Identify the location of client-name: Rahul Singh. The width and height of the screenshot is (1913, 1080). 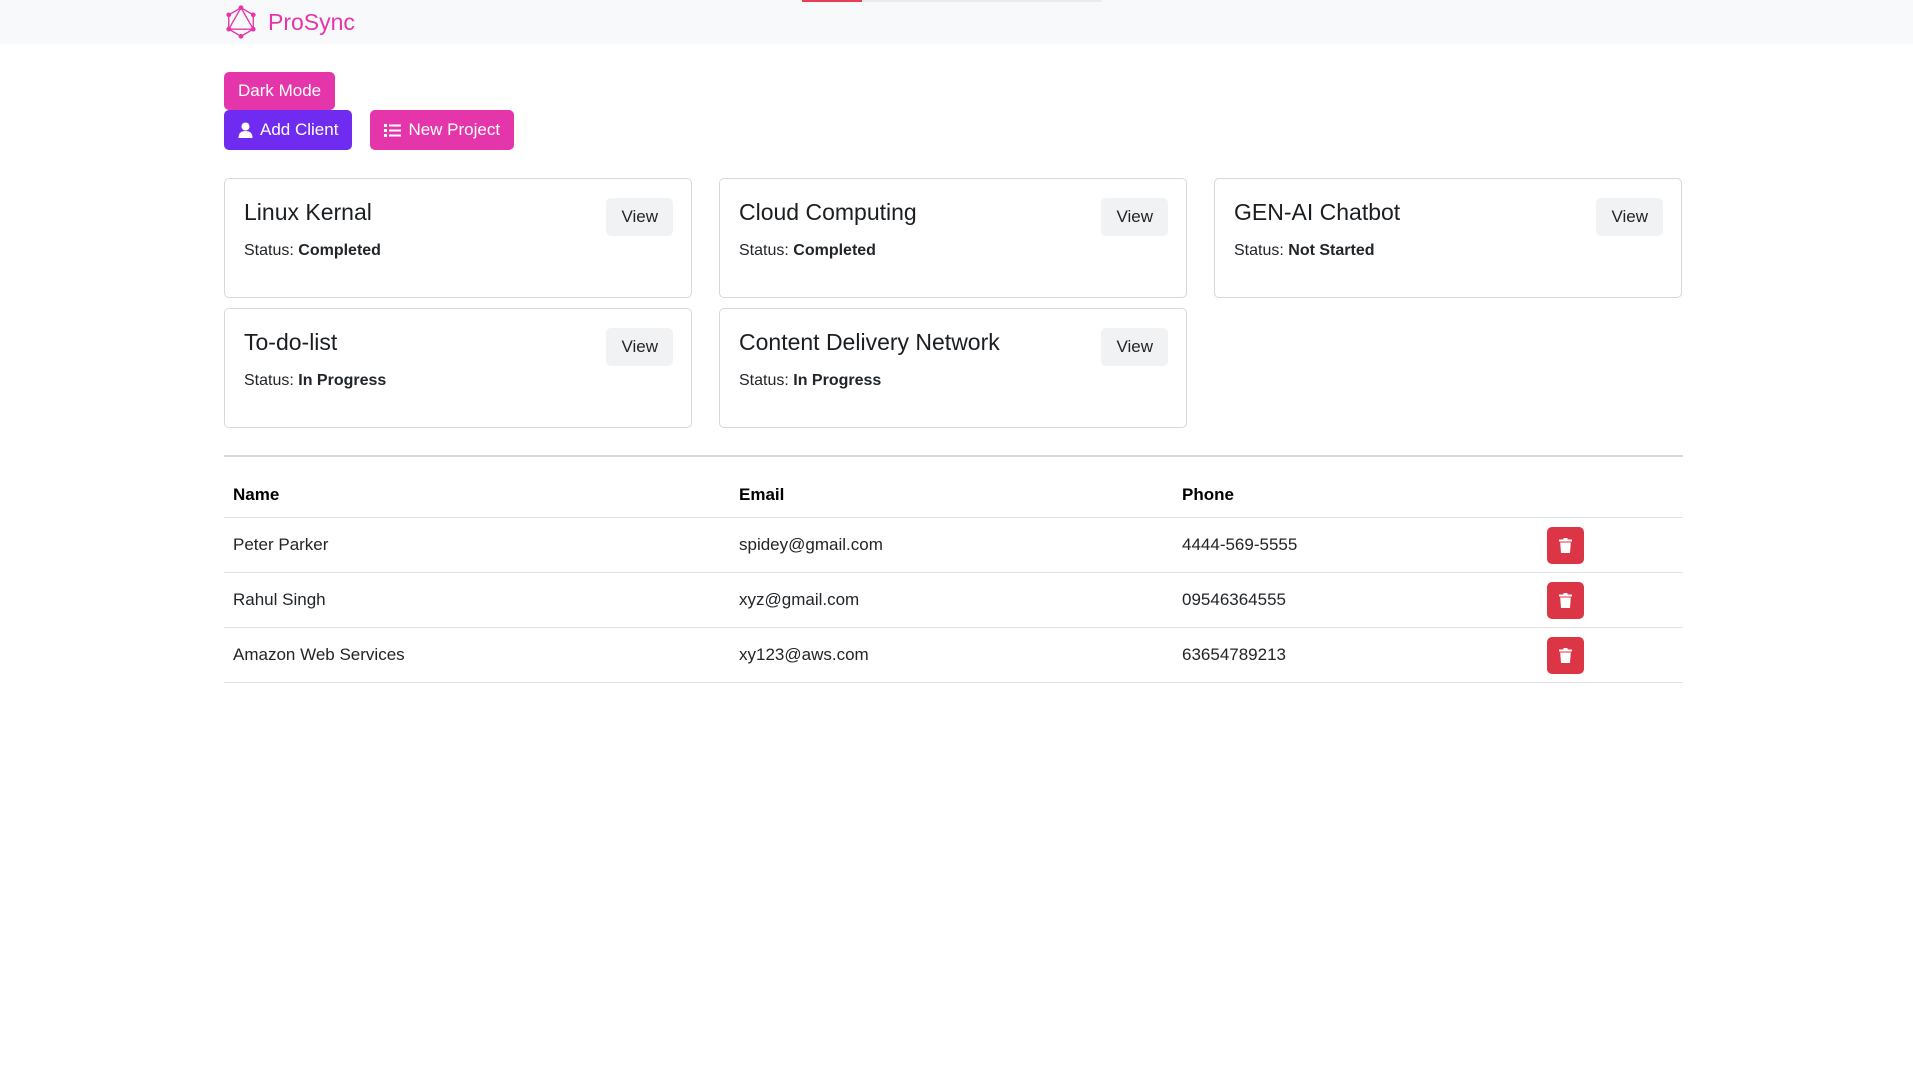
(477, 600).